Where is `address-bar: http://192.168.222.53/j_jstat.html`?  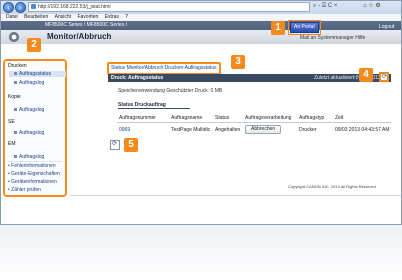
address-bar: http://192.168.222.53/j_jstat.html is located at coordinates (169, 7).